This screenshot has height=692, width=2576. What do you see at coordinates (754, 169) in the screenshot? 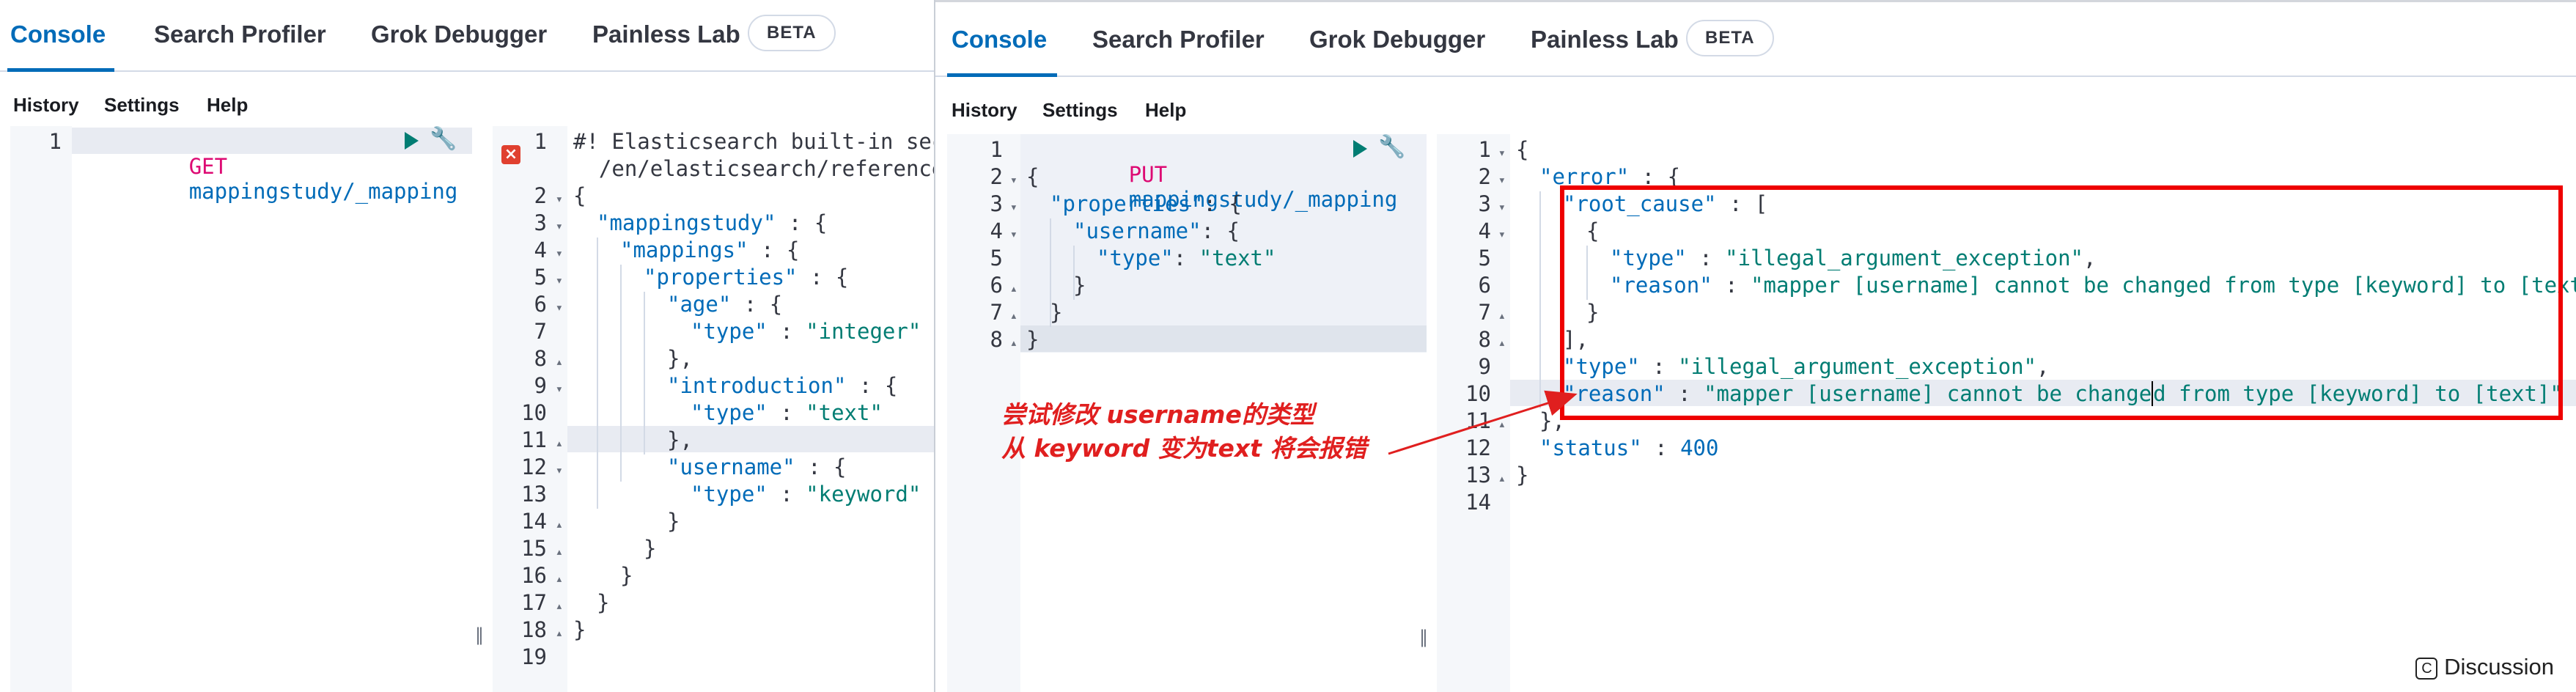
I see `response-warning-line: /en/elasticsearch/reference/` at bounding box center [754, 169].